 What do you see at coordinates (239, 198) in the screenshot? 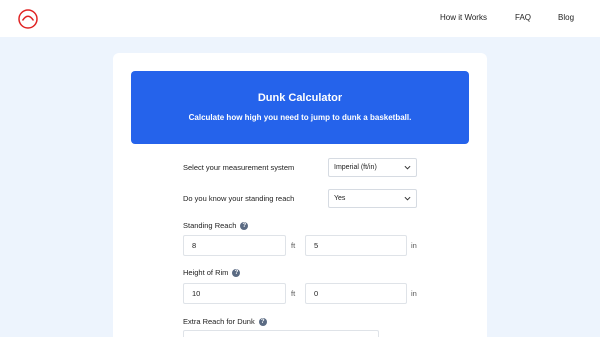
I see `standing-reach-known-label: Do you know your standing reach` at bounding box center [239, 198].